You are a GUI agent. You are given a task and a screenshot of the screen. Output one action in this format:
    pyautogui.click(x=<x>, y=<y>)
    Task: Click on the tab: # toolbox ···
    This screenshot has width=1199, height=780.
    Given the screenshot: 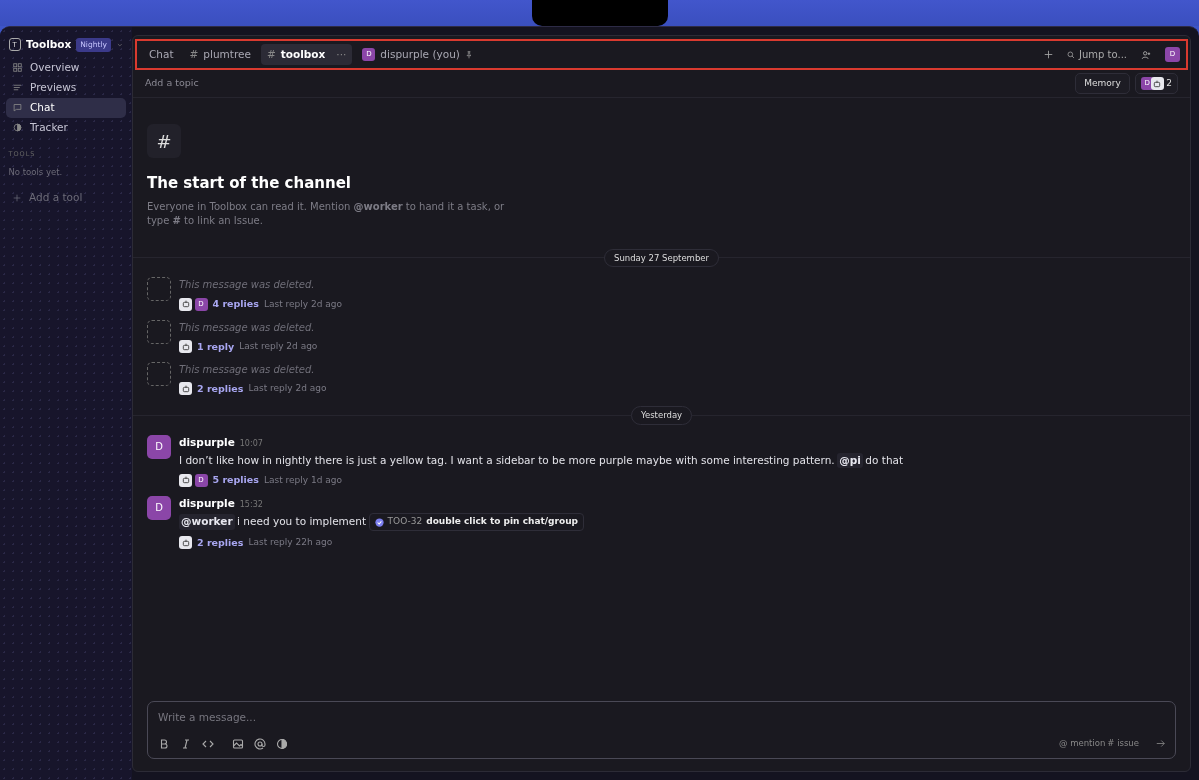 What is the action you would take?
    pyautogui.click(x=306, y=54)
    